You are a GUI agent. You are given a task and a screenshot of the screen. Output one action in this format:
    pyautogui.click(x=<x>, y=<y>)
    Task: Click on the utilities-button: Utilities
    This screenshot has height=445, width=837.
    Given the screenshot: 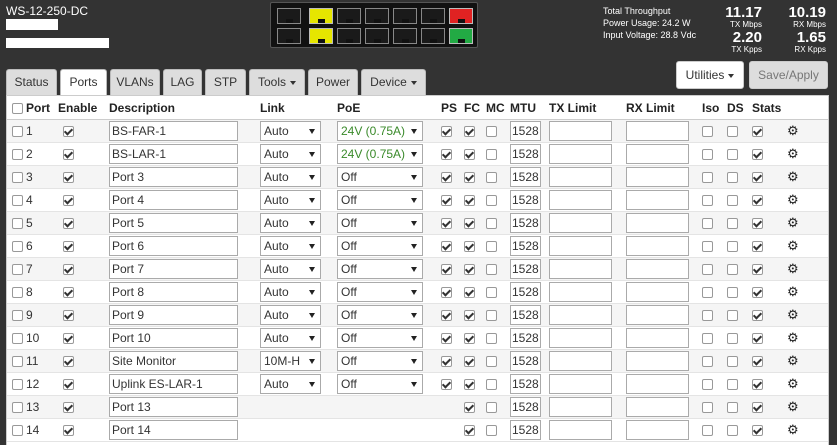 What is the action you would take?
    pyautogui.click(x=710, y=75)
    